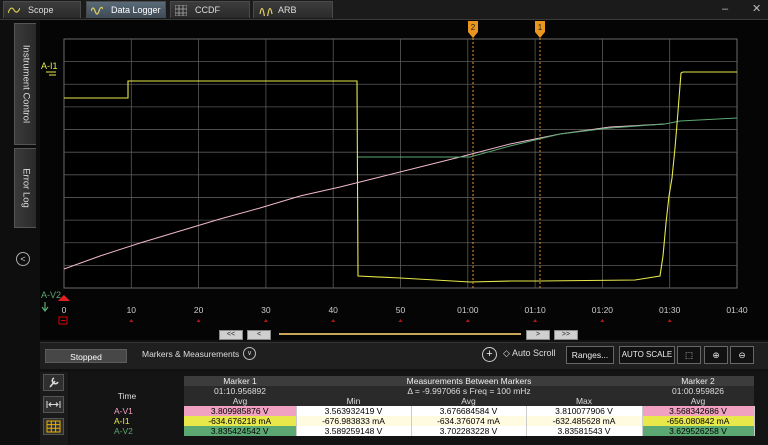 This screenshot has height=445, width=768. Describe the element at coordinates (401, 310) in the screenshot. I see `x-tick-label: 50` at that location.